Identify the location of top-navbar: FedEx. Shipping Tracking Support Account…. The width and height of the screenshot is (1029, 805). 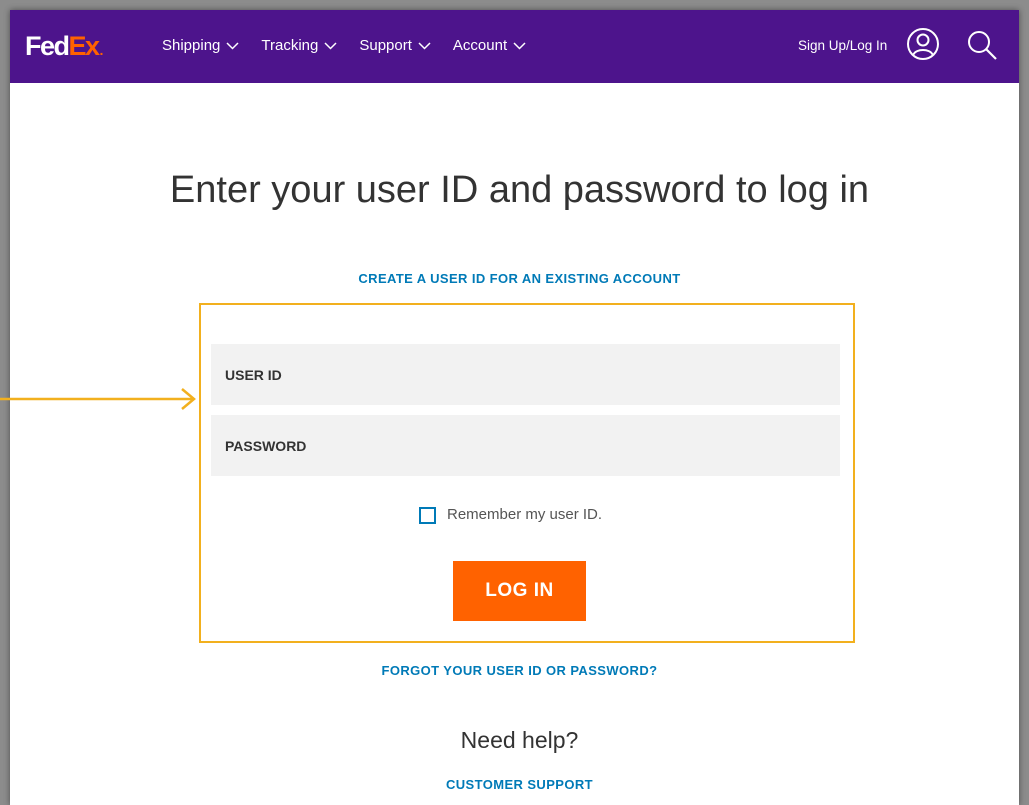
(514, 46).